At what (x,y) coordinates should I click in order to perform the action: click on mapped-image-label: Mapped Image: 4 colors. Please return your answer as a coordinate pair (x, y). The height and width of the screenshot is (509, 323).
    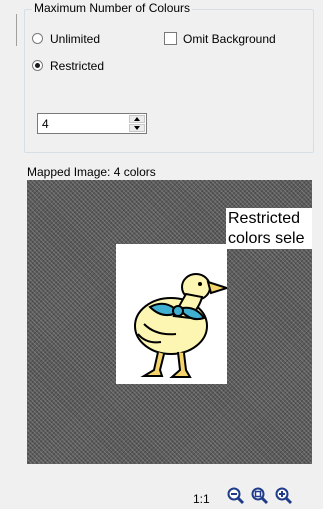
    Looking at the image, I should click on (91, 172).